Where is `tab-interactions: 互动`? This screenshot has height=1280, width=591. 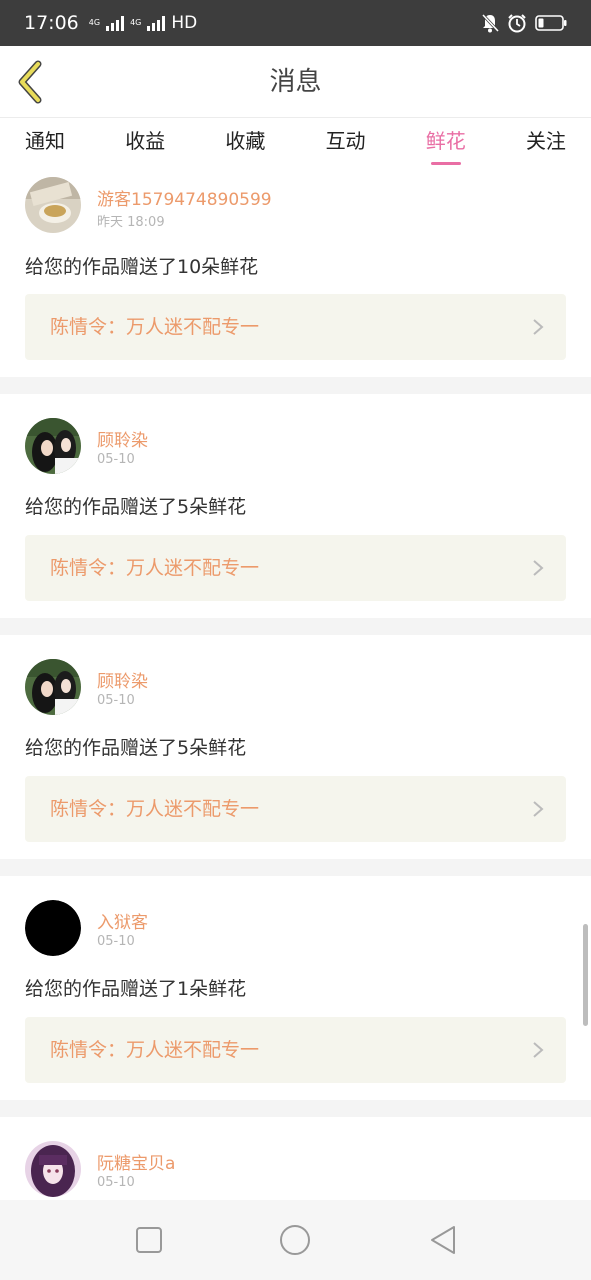 tab-interactions: 互动 is located at coordinates (346, 144).